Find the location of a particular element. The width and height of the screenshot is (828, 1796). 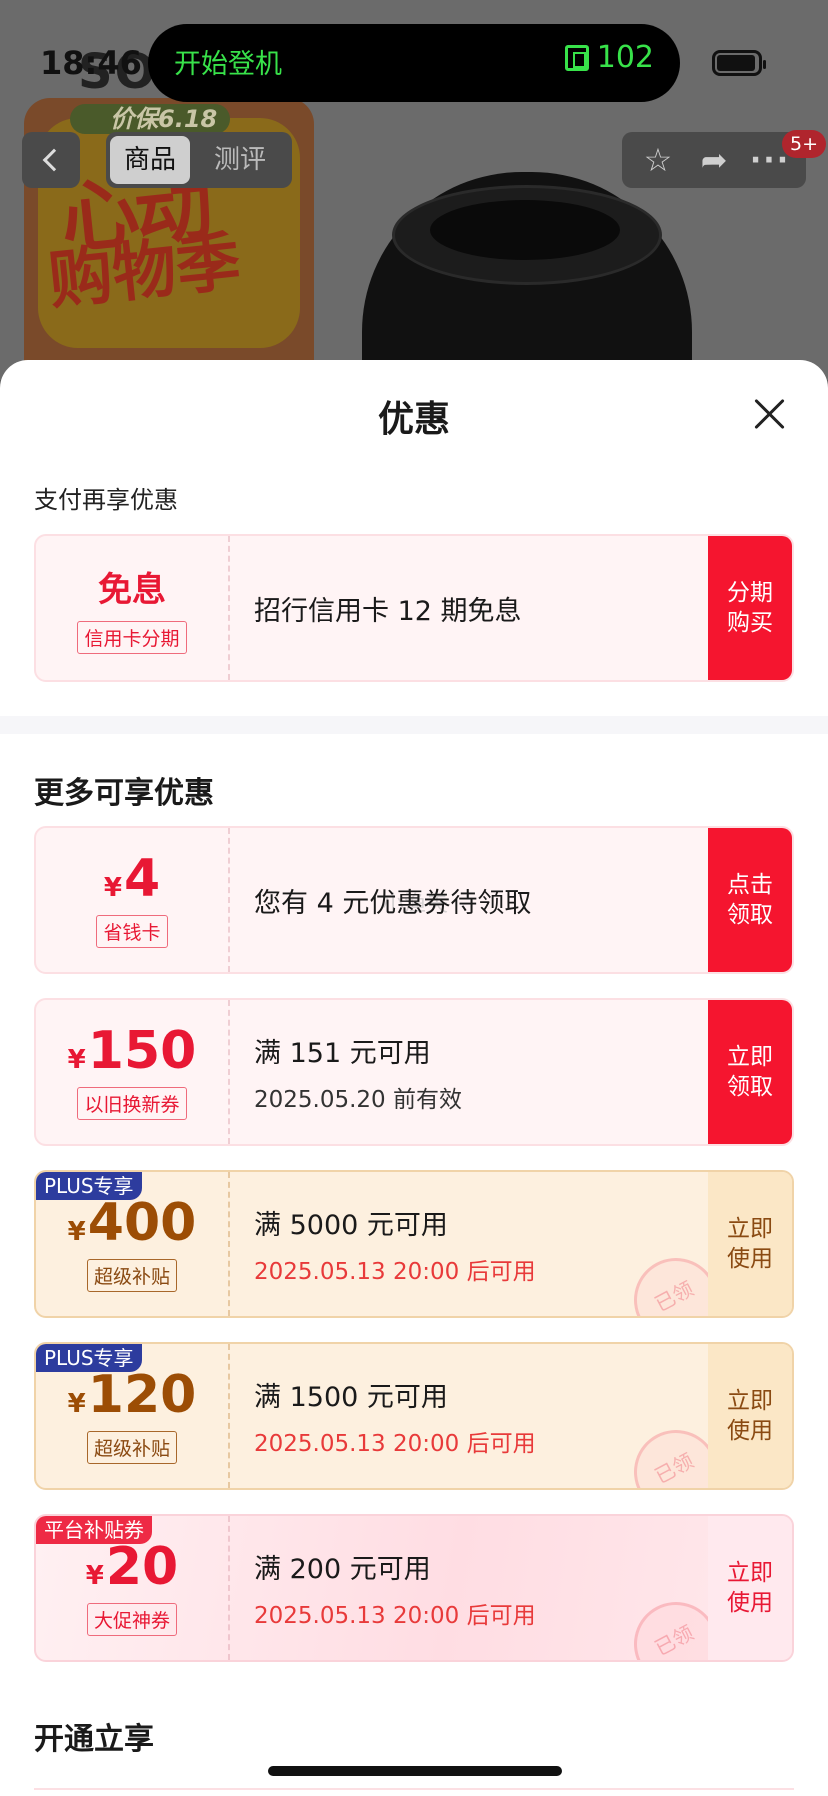

coupon-description: 您有 4 元优惠券待领取 is located at coordinates (393, 903).